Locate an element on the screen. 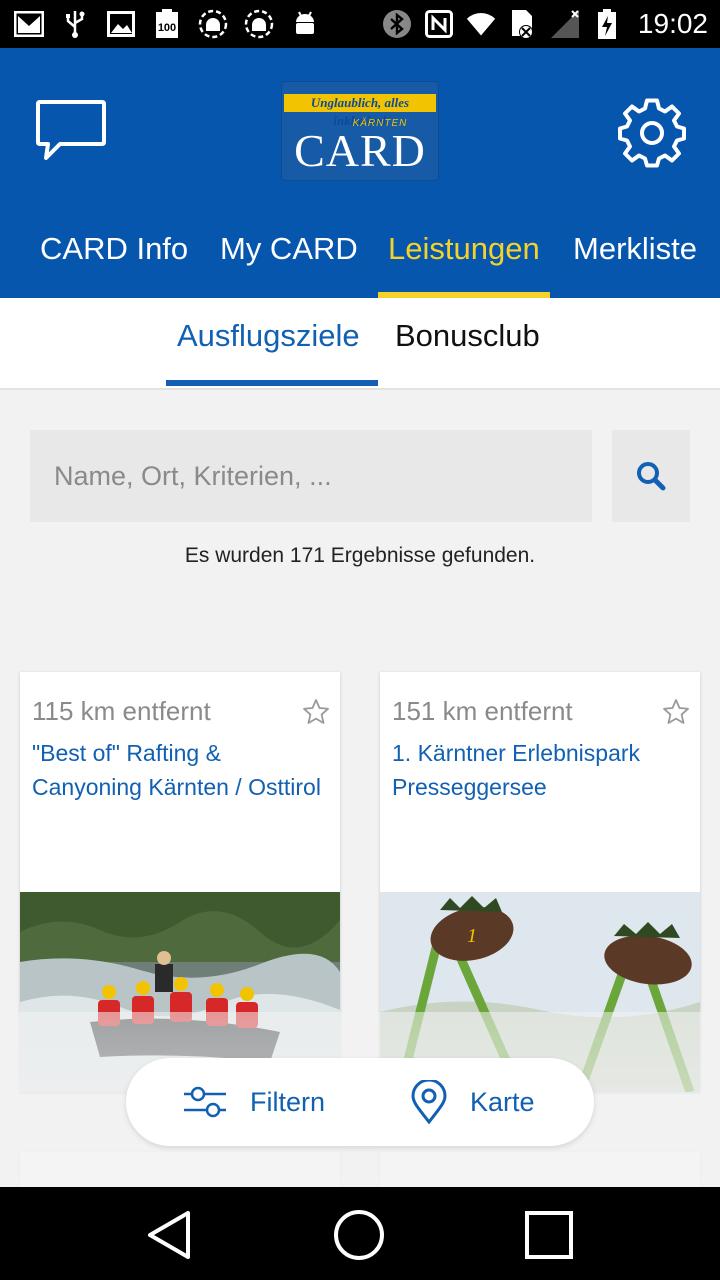  tab-label: CARD Info is located at coordinates (114, 248).